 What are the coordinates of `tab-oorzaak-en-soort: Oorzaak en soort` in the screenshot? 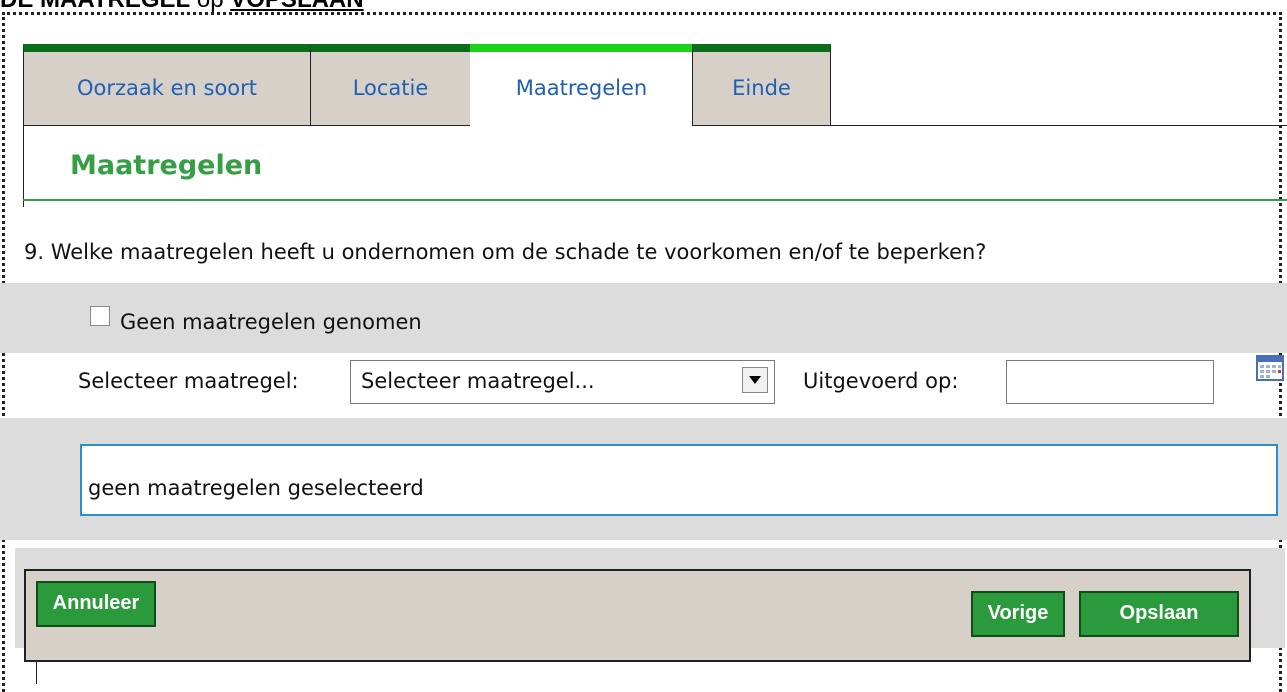 It's located at (167, 85).